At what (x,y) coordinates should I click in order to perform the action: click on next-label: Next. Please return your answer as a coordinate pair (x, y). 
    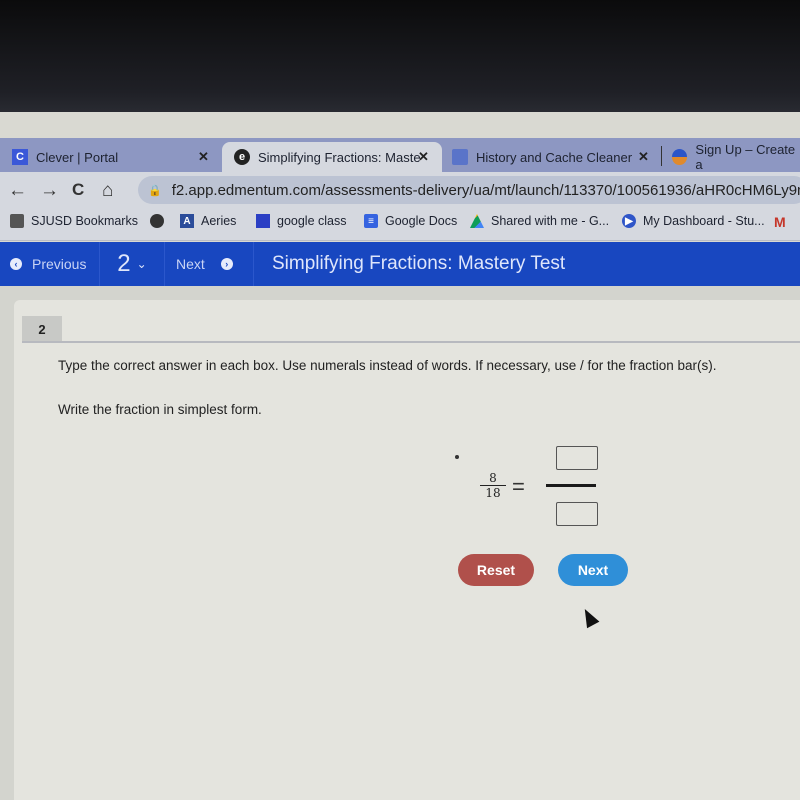
    Looking at the image, I should click on (190, 264).